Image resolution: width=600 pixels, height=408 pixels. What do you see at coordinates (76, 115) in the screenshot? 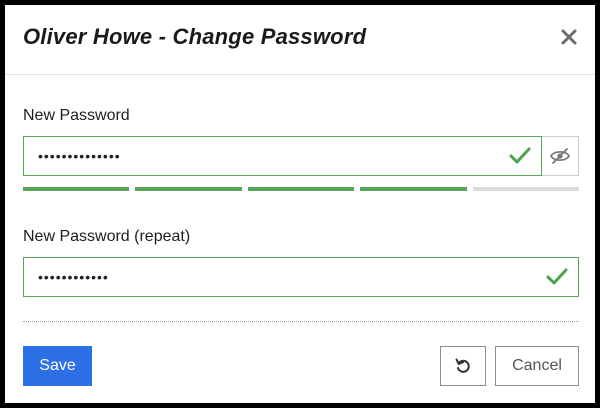
I see `new-password-label: New Password` at bounding box center [76, 115].